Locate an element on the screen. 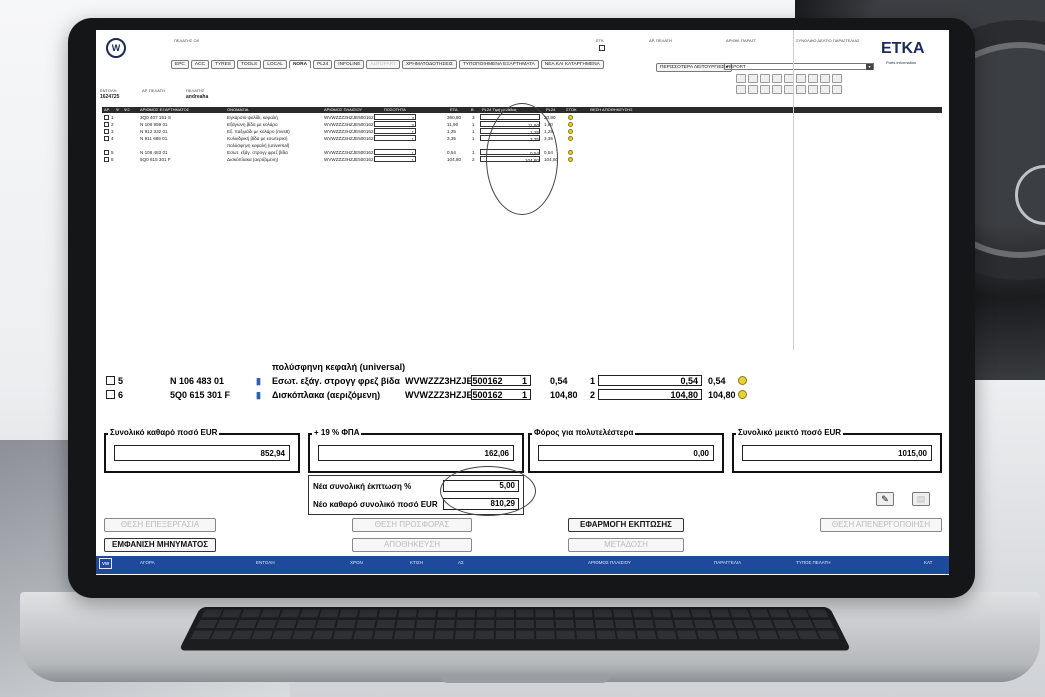  report-select: REPORT ▾ is located at coordinates (799, 66).